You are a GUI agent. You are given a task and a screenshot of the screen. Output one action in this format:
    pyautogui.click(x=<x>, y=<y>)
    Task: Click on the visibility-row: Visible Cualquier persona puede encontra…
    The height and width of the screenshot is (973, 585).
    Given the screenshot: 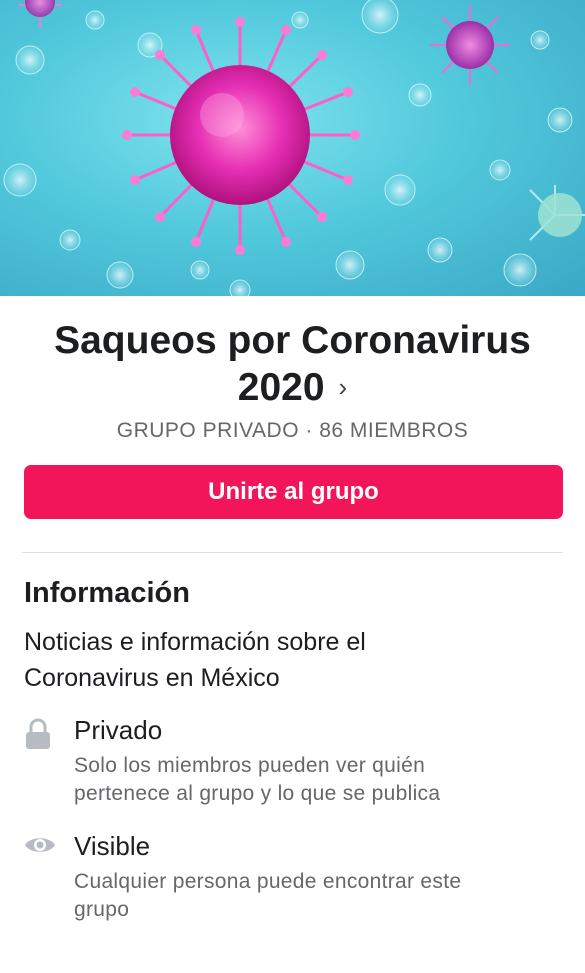 What is the action you would take?
    pyautogui.click(x=293, y=877)
    